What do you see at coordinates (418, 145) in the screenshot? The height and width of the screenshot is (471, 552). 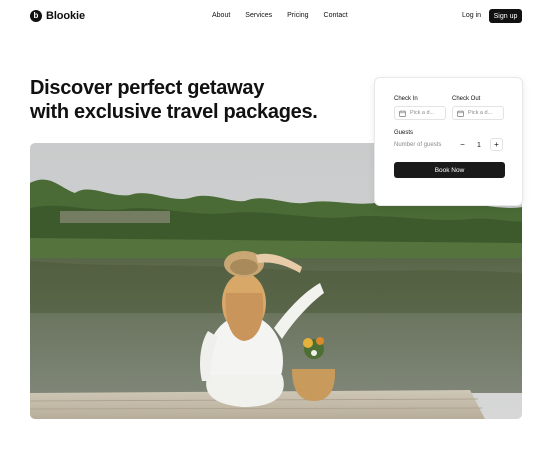 I see `guests-description: Number of guests` at bounding box center [418, 145].